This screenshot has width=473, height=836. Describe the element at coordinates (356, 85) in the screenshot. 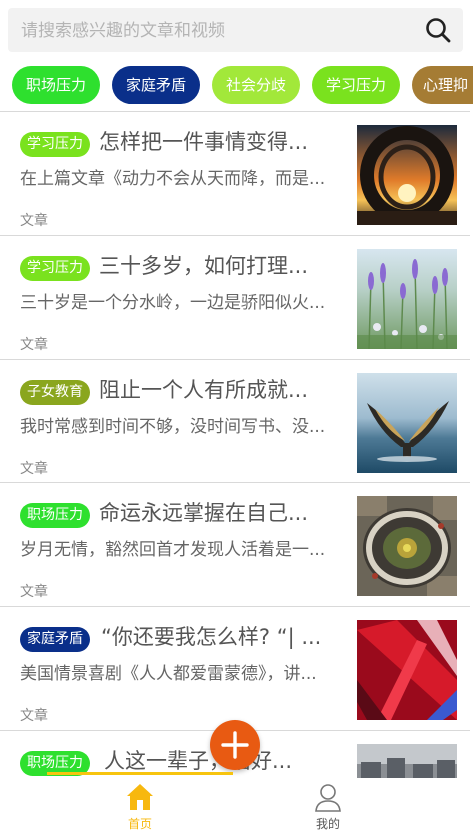

I see `category-tag-study: 学习压力` at that location.